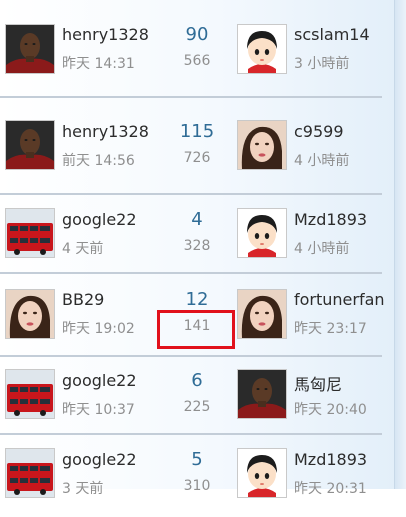 This screenshot has width=406, height=517. Describe the element at coordinates (83, 249) in the screenshot. I see `post-time: 4 天前` at that location.